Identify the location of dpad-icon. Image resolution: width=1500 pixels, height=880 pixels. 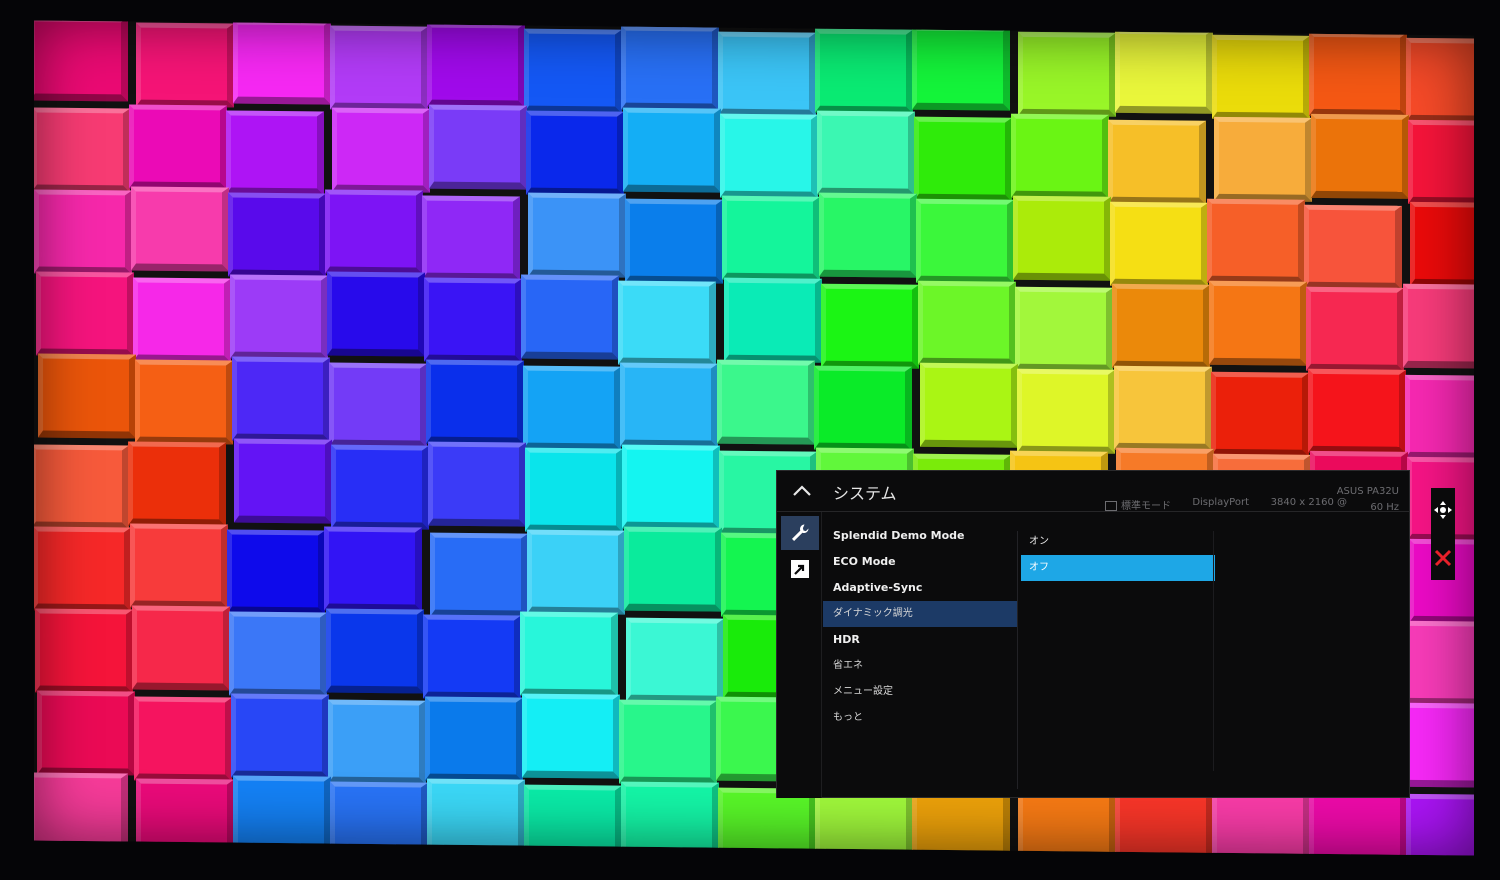
(1443, 510).